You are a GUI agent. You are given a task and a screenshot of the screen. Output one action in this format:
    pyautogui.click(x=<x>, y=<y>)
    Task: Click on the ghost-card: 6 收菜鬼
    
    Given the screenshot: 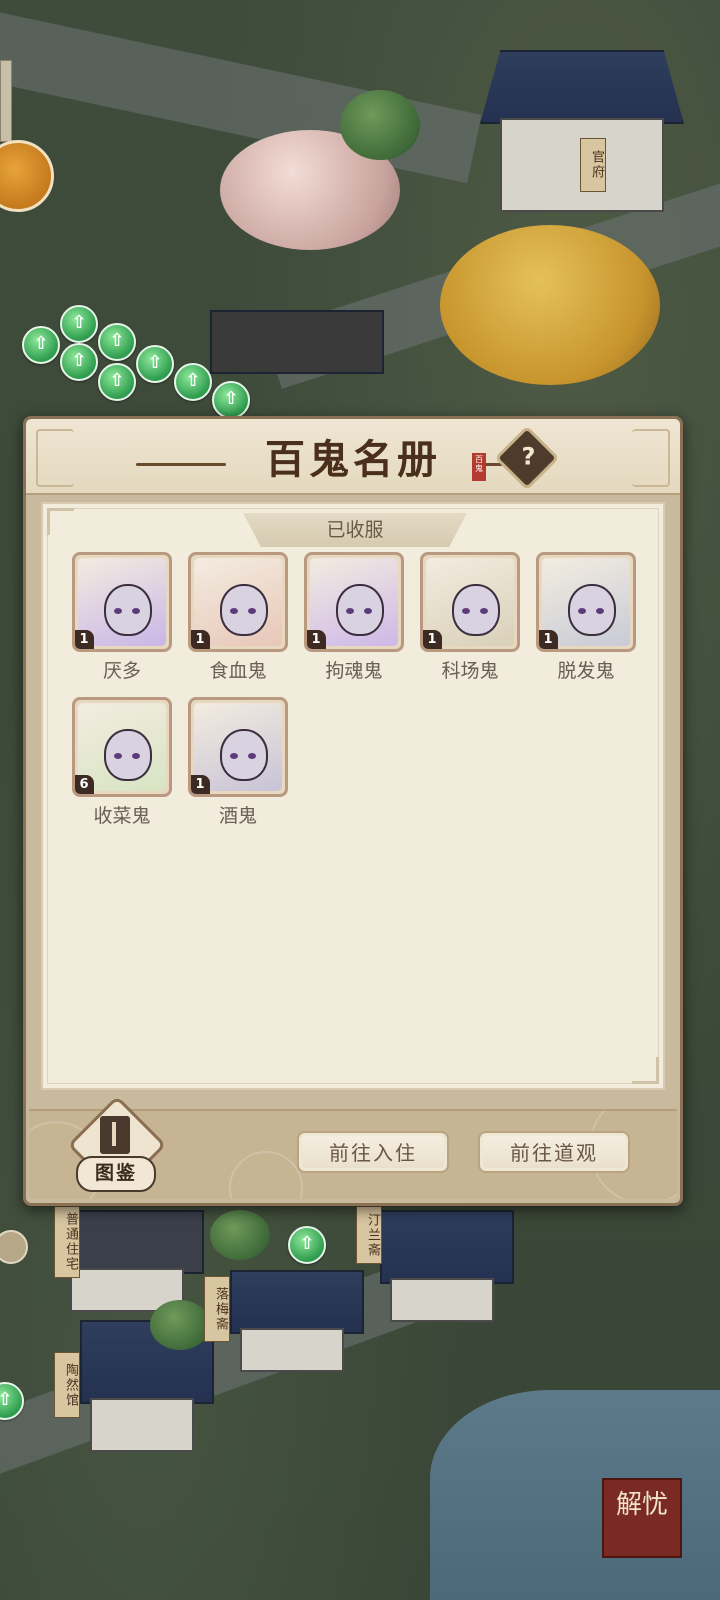 What is the action you would take?
    pyautogui.click(x=122, y=762)
    